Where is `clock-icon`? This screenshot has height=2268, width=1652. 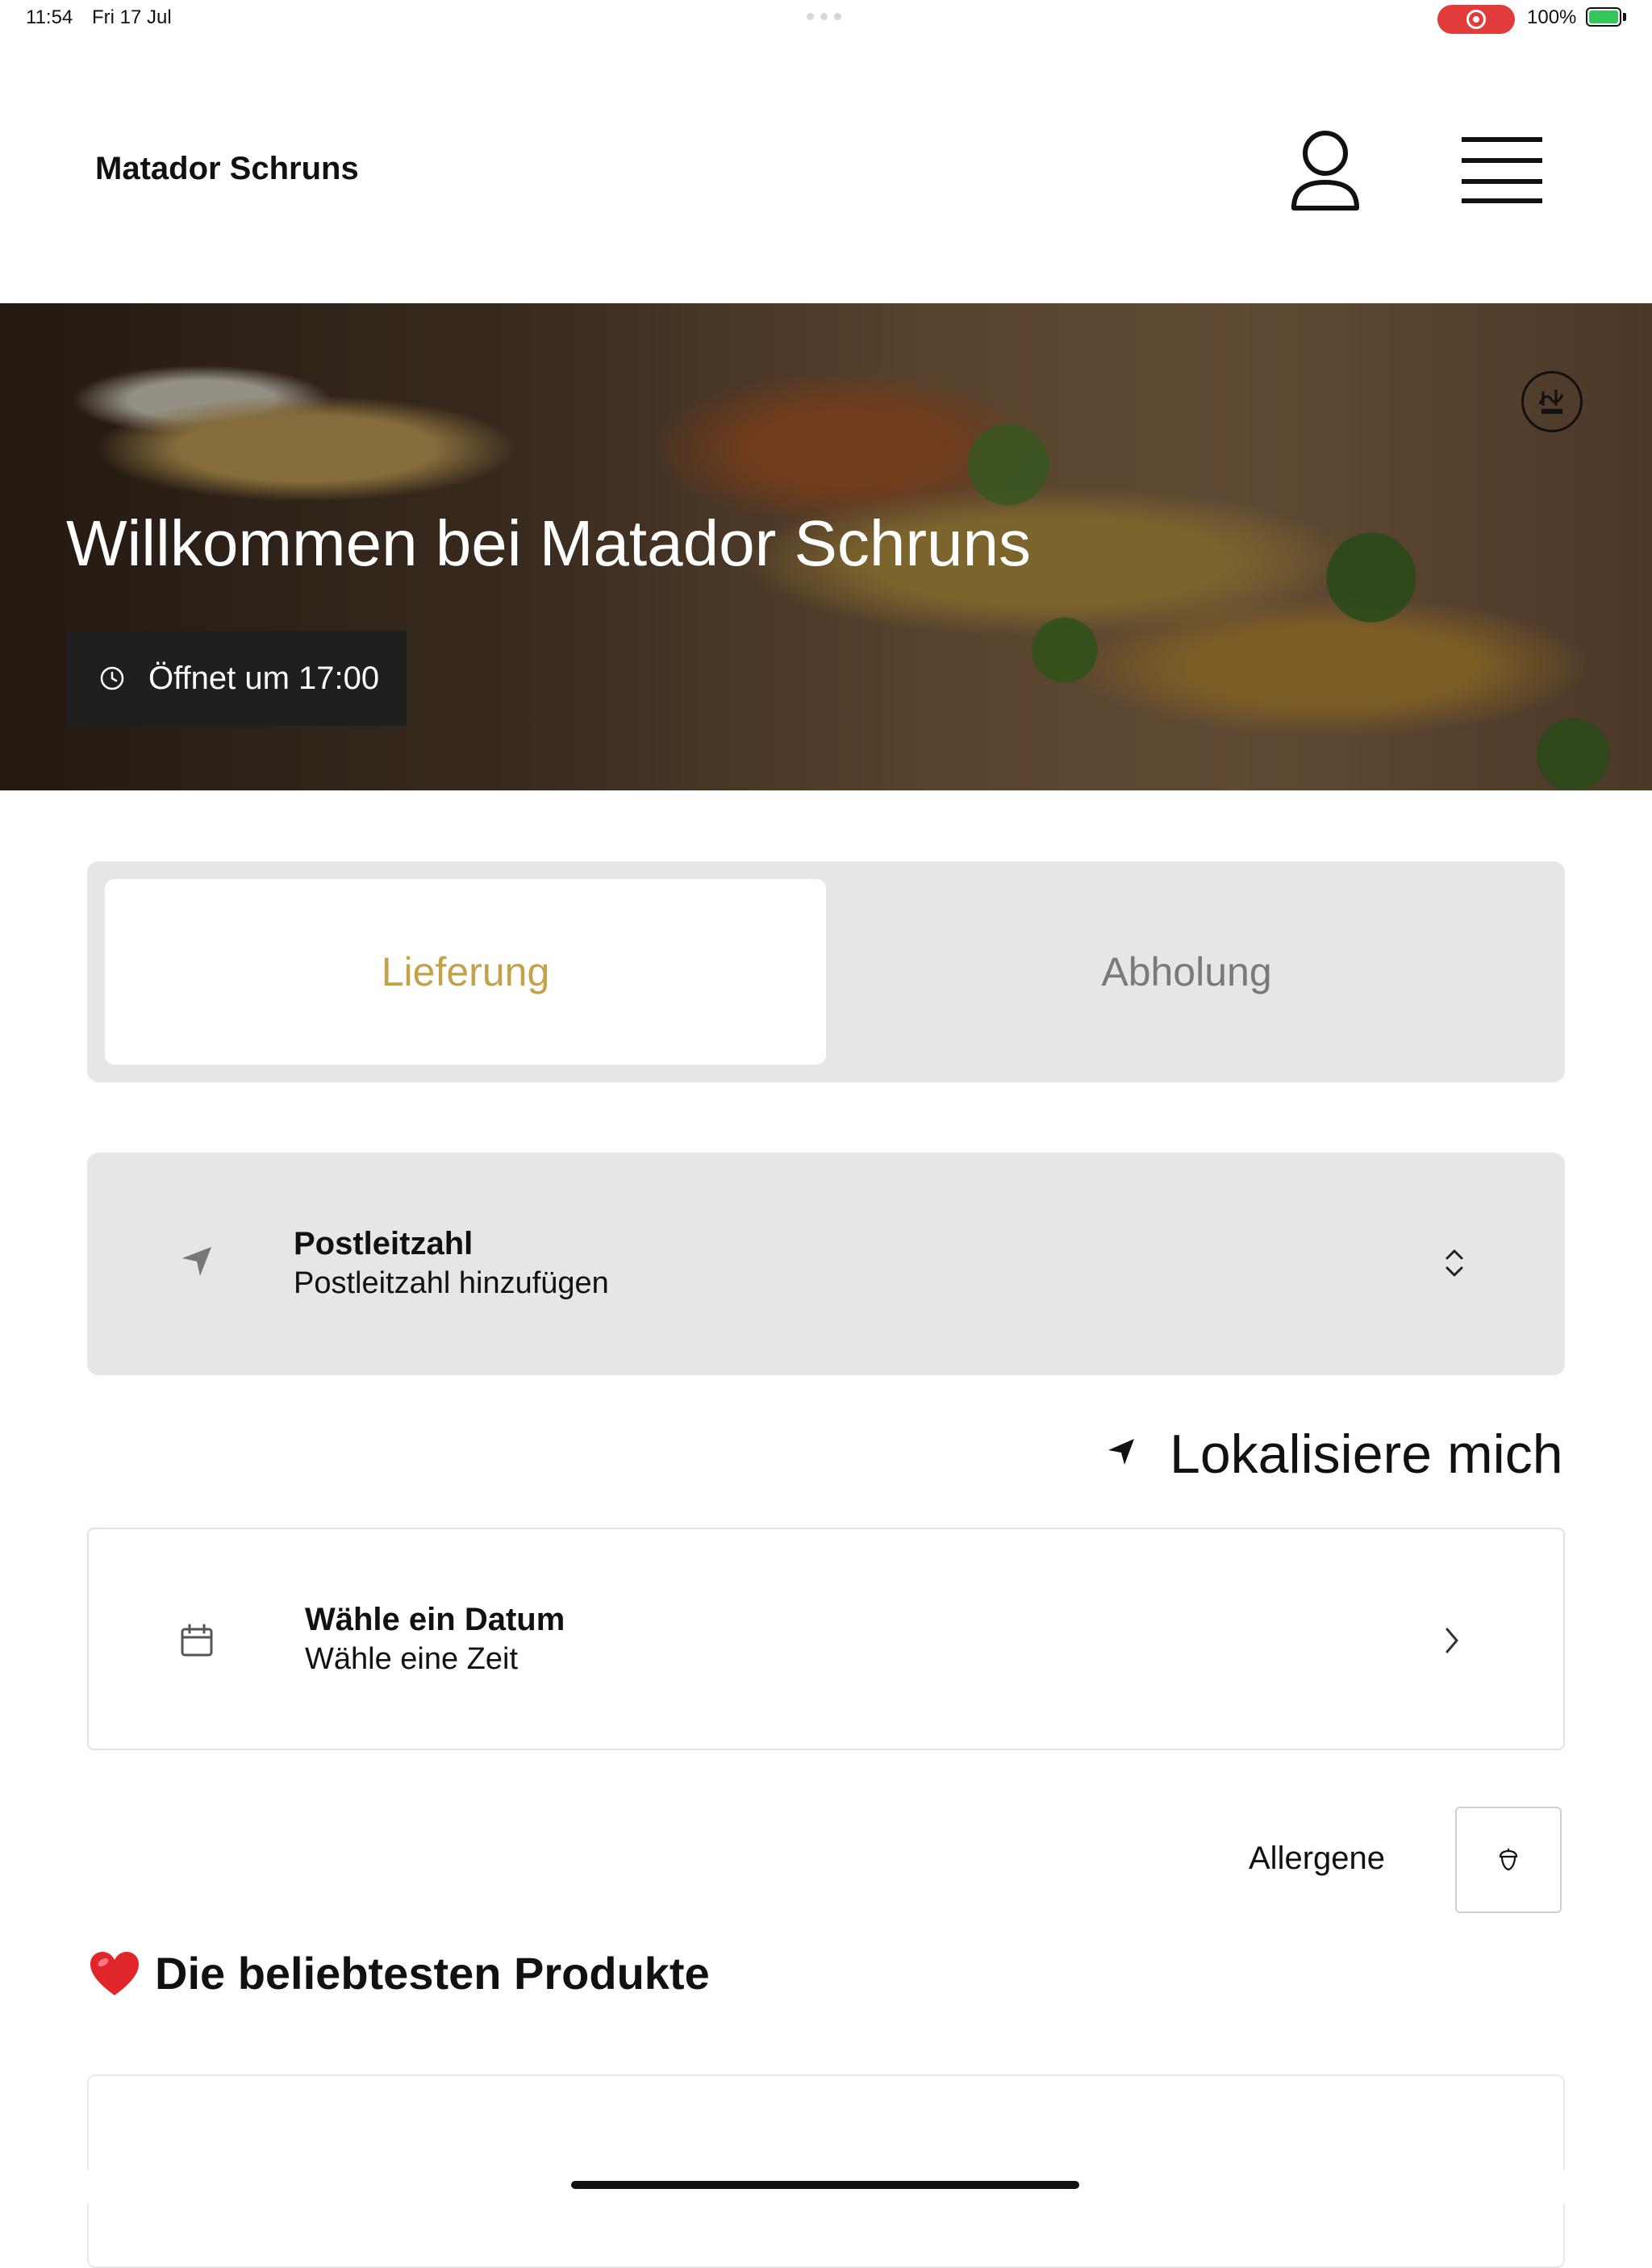 clock-icon is located at coordinates (112, 678).